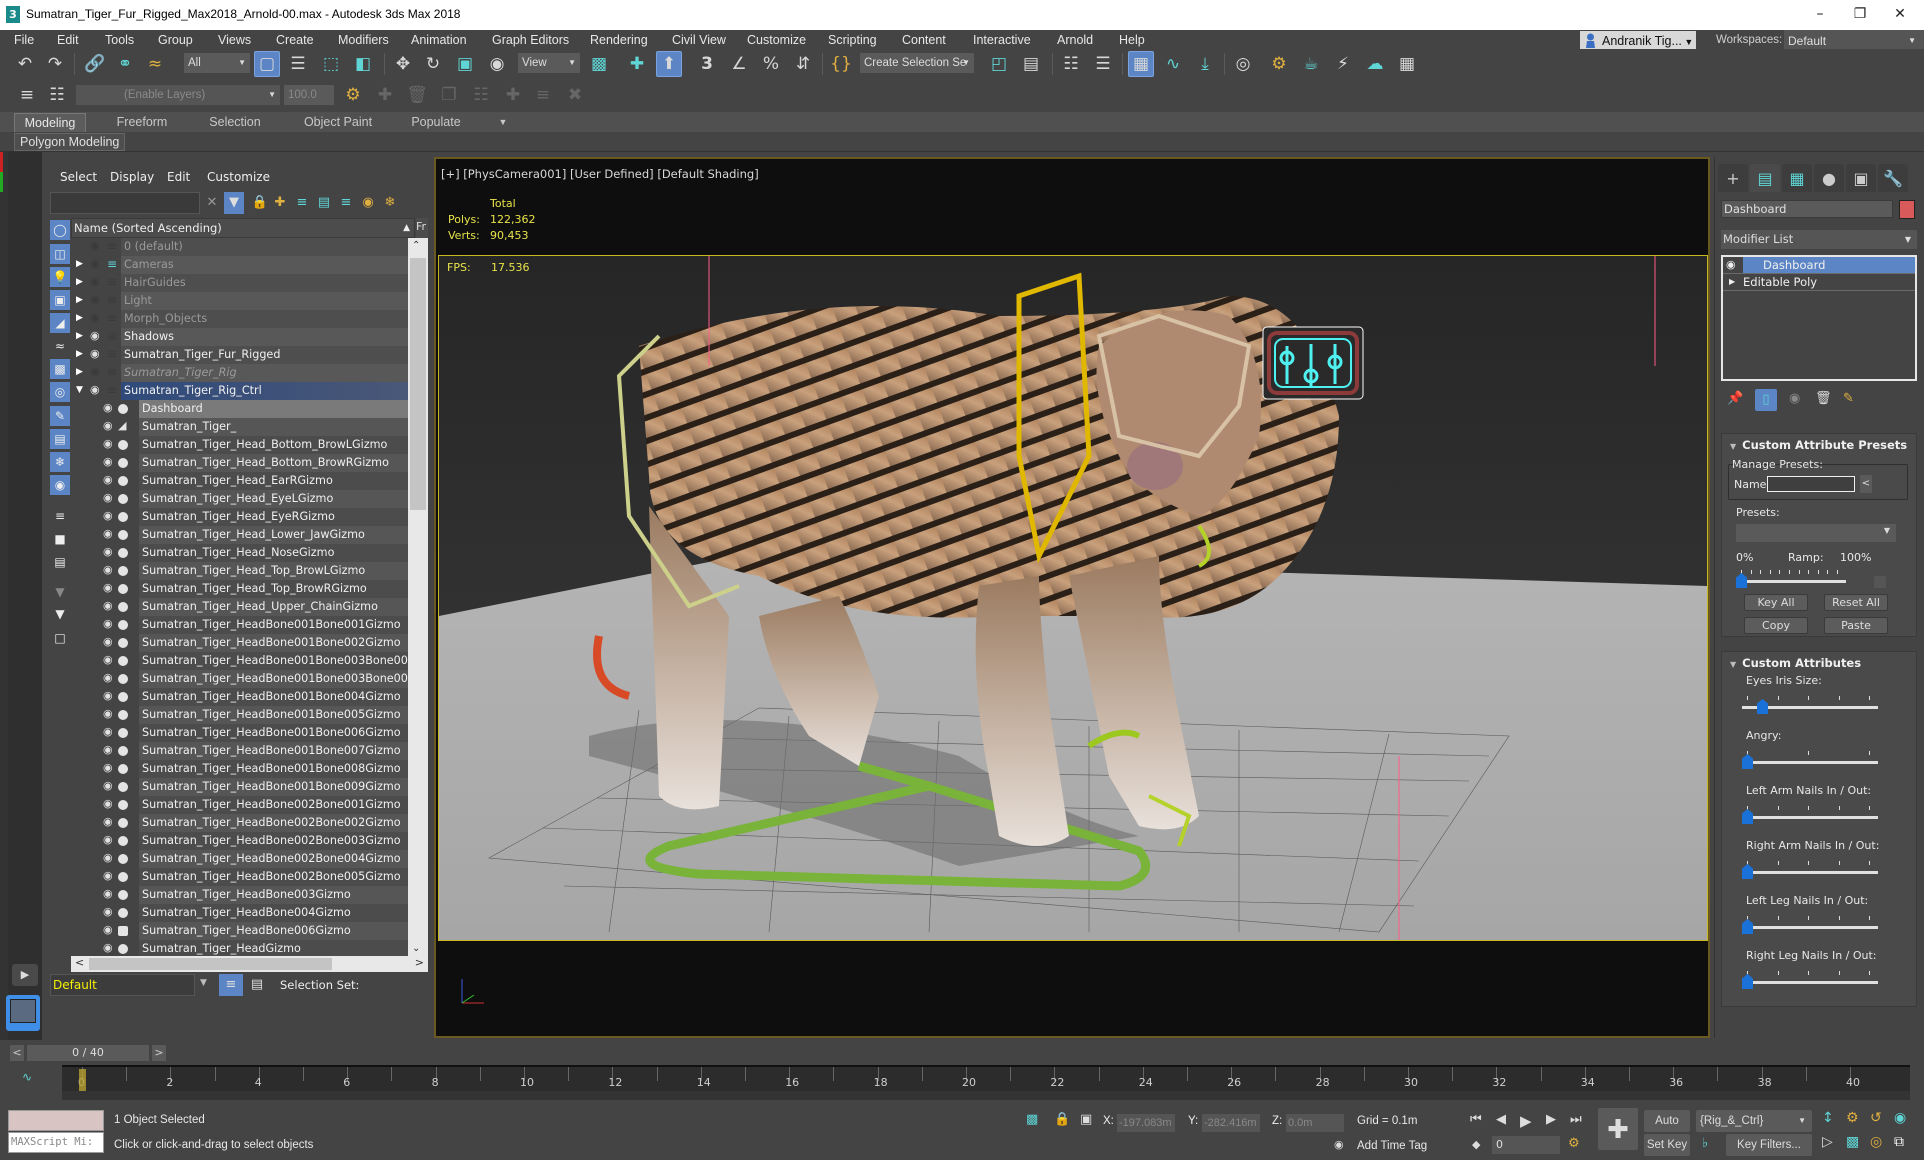  I want to click on display-tab-icon: ▣, so click(1861, 178).